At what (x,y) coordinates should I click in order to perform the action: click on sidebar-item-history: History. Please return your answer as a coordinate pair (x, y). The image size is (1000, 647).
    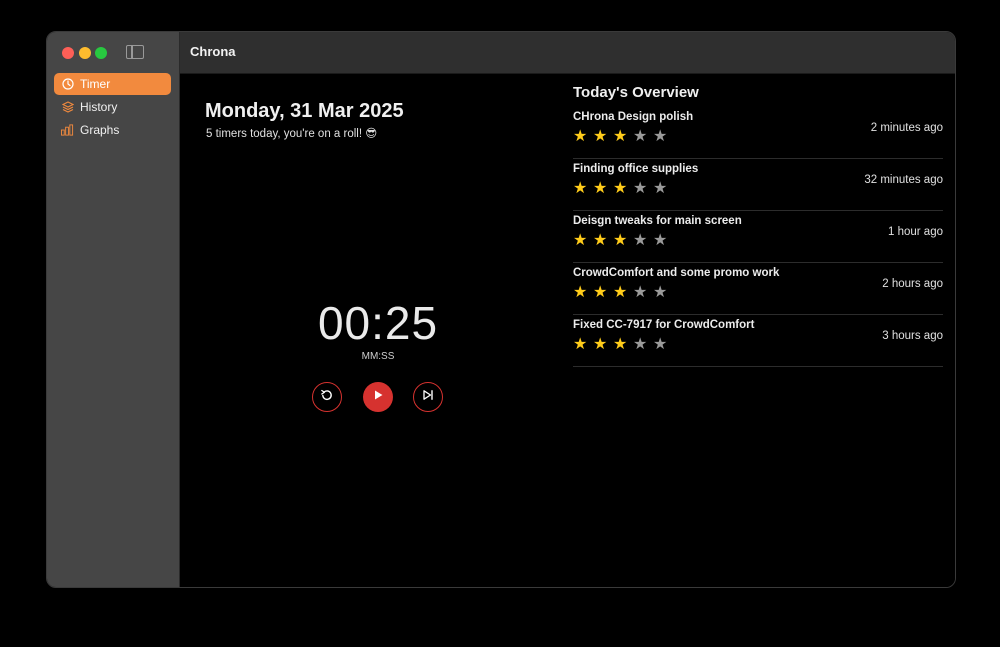
    Looking at the image, I should click on (112, 107).